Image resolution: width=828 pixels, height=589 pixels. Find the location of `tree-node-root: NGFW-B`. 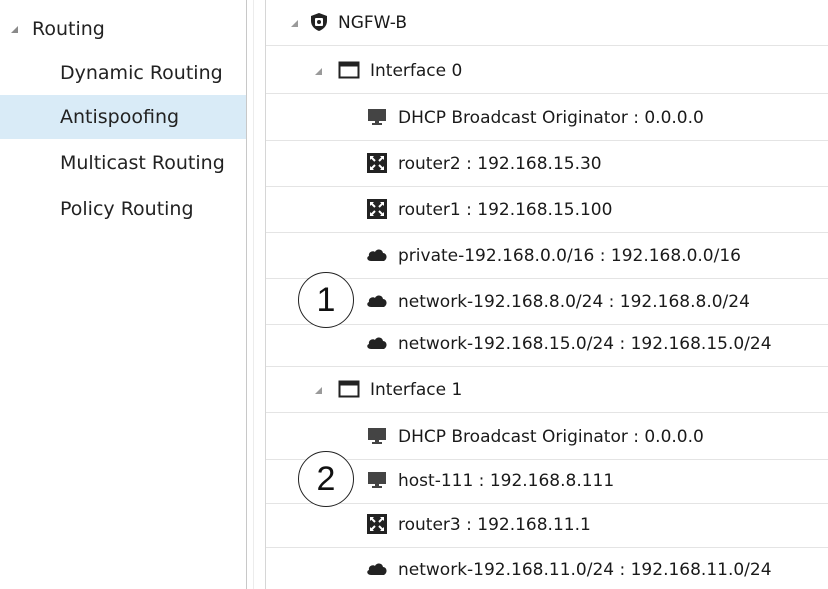

tree-node-root: NGFW-B is located at coordinates (547, 23).